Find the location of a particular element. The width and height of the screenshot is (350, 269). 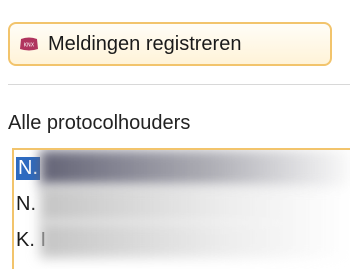

divider is located at coordinates (179, 84).